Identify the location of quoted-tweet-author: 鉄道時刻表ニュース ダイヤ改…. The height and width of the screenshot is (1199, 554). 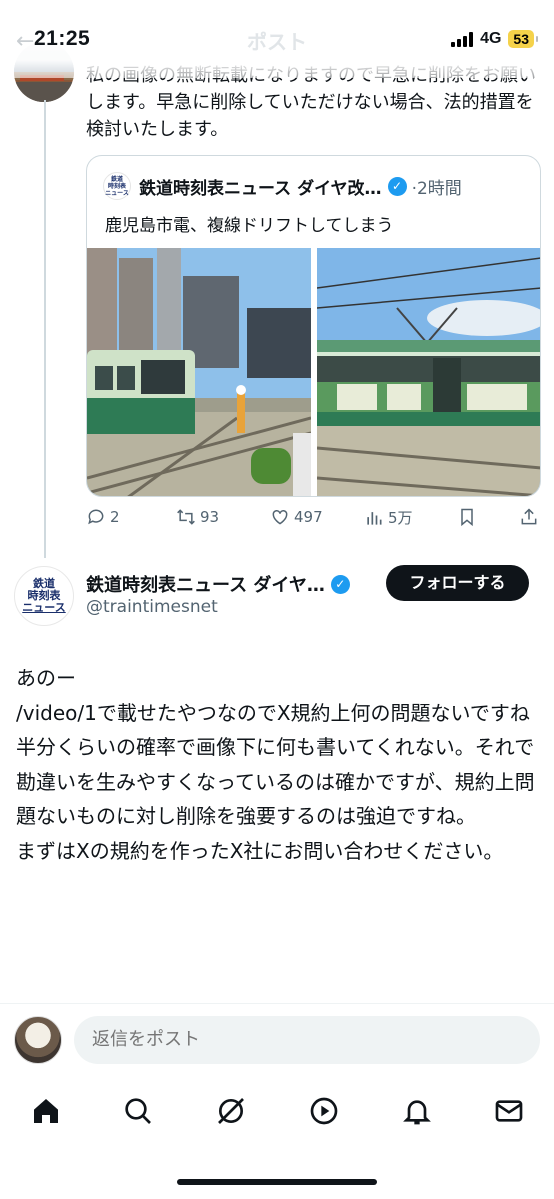
(260, 188).